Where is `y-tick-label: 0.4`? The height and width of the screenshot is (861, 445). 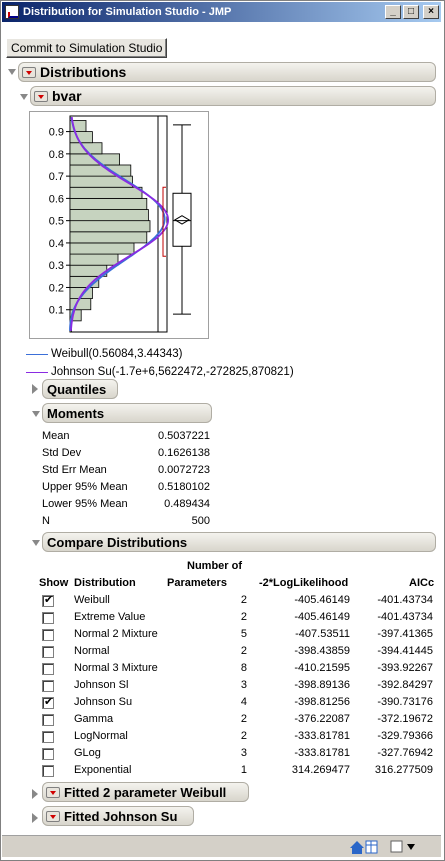 y-tick-label: 0.4 is located at coordinates (56, 244).